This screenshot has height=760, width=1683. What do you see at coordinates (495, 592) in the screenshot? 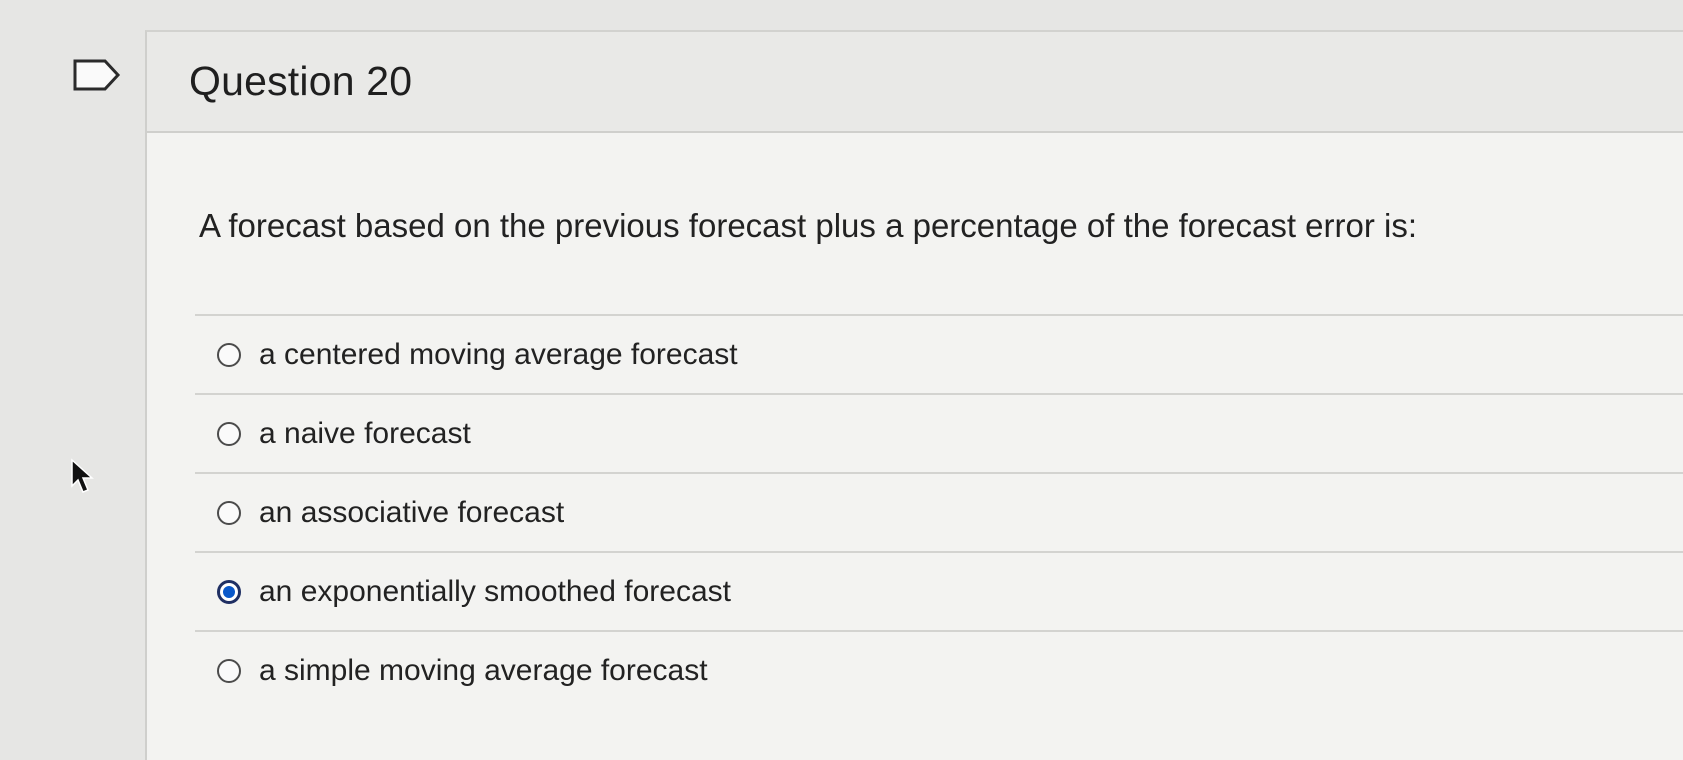
I see `answer-label: an exponentially smoothed forecast` at bounding box center [495, 592].